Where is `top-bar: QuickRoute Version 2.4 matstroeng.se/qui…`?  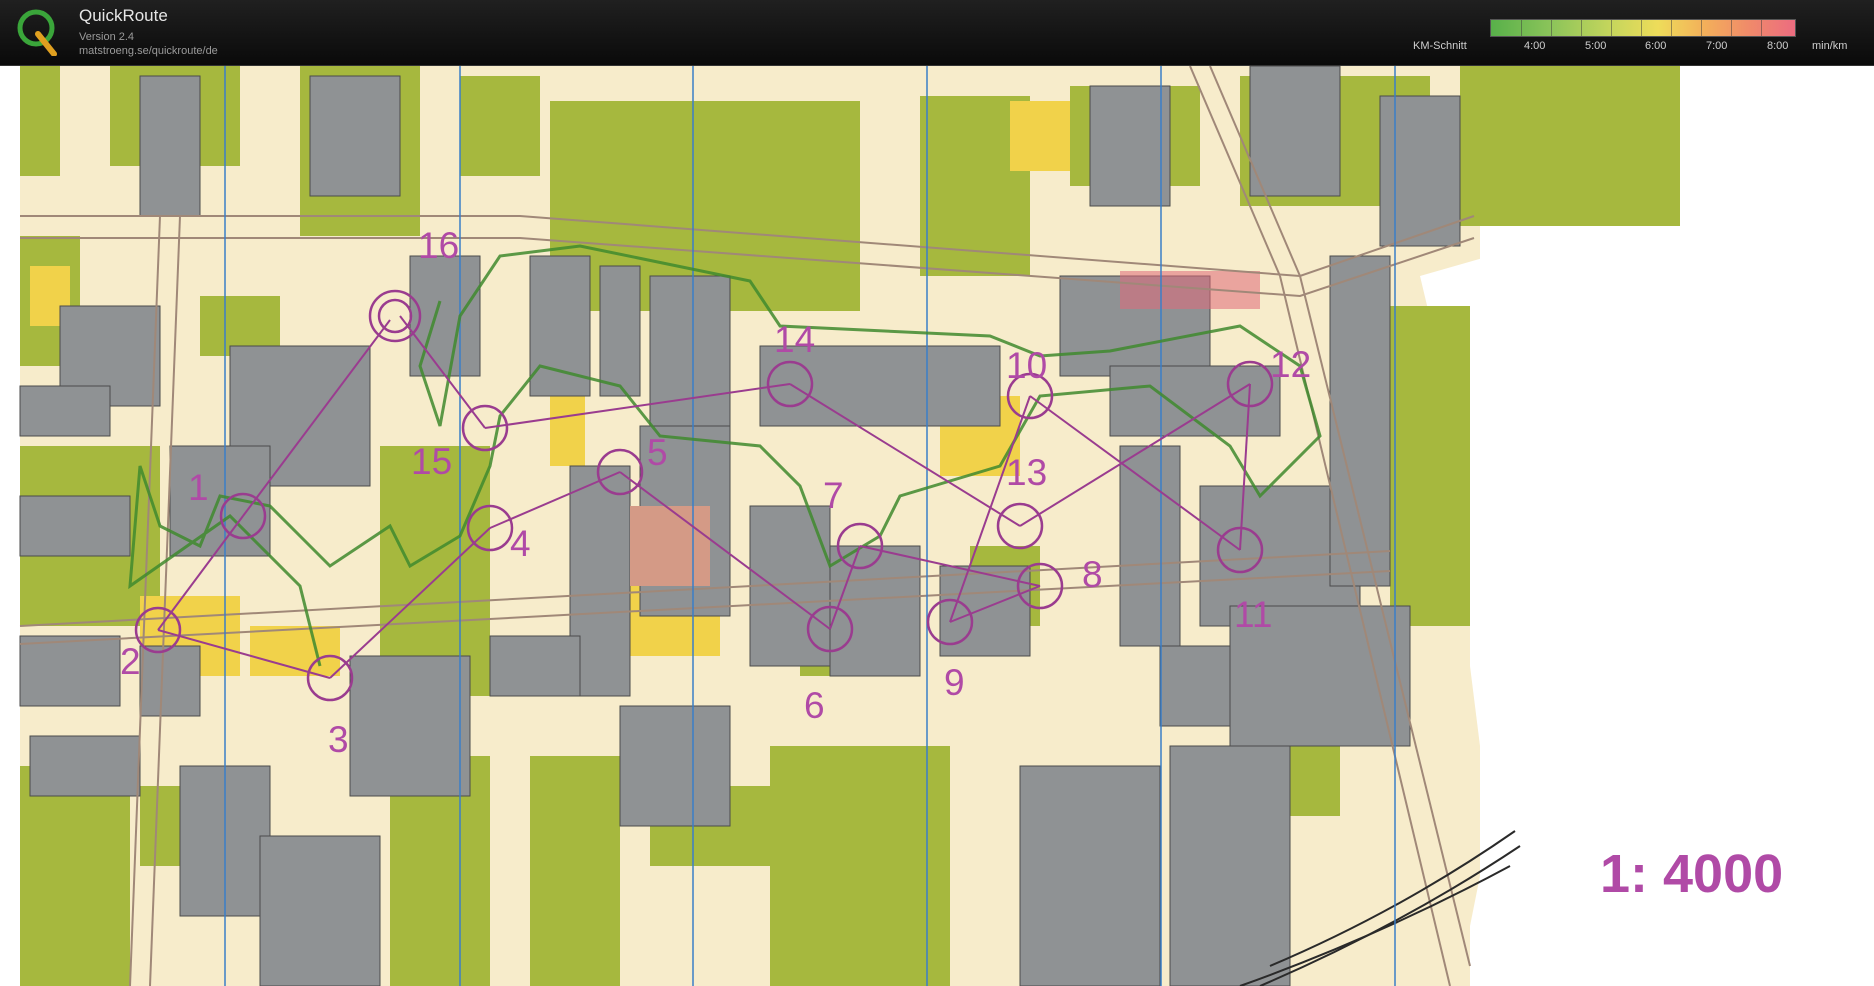 top-bar: QuickRoute Version 2.4 matstroeng.se/qui… is located at coordinates (937, 33).